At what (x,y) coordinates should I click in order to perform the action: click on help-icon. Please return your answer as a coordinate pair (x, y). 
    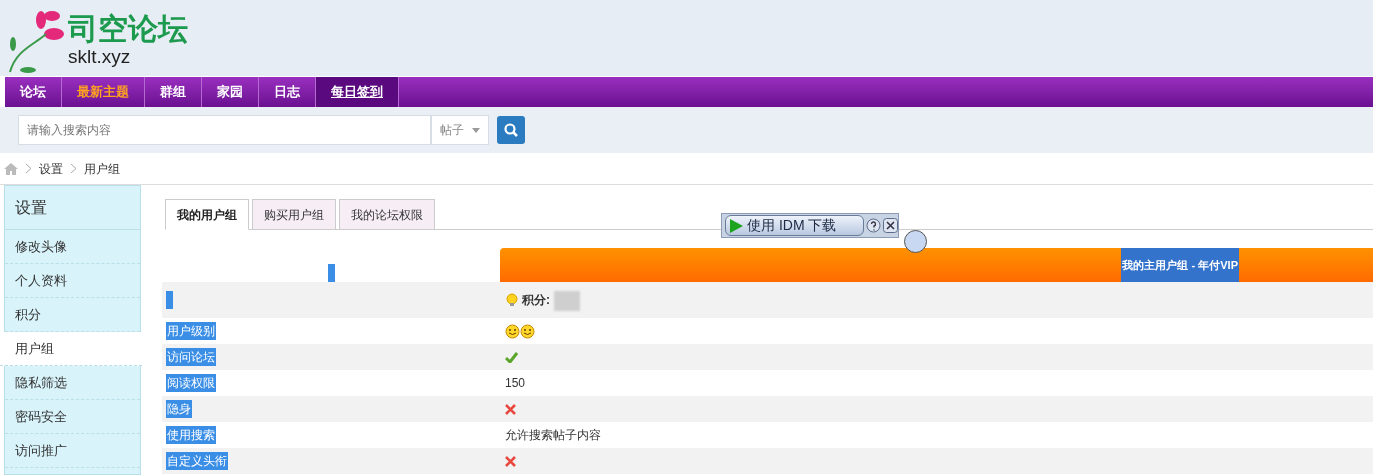
    Looking at the image, I should click on (874, 225).